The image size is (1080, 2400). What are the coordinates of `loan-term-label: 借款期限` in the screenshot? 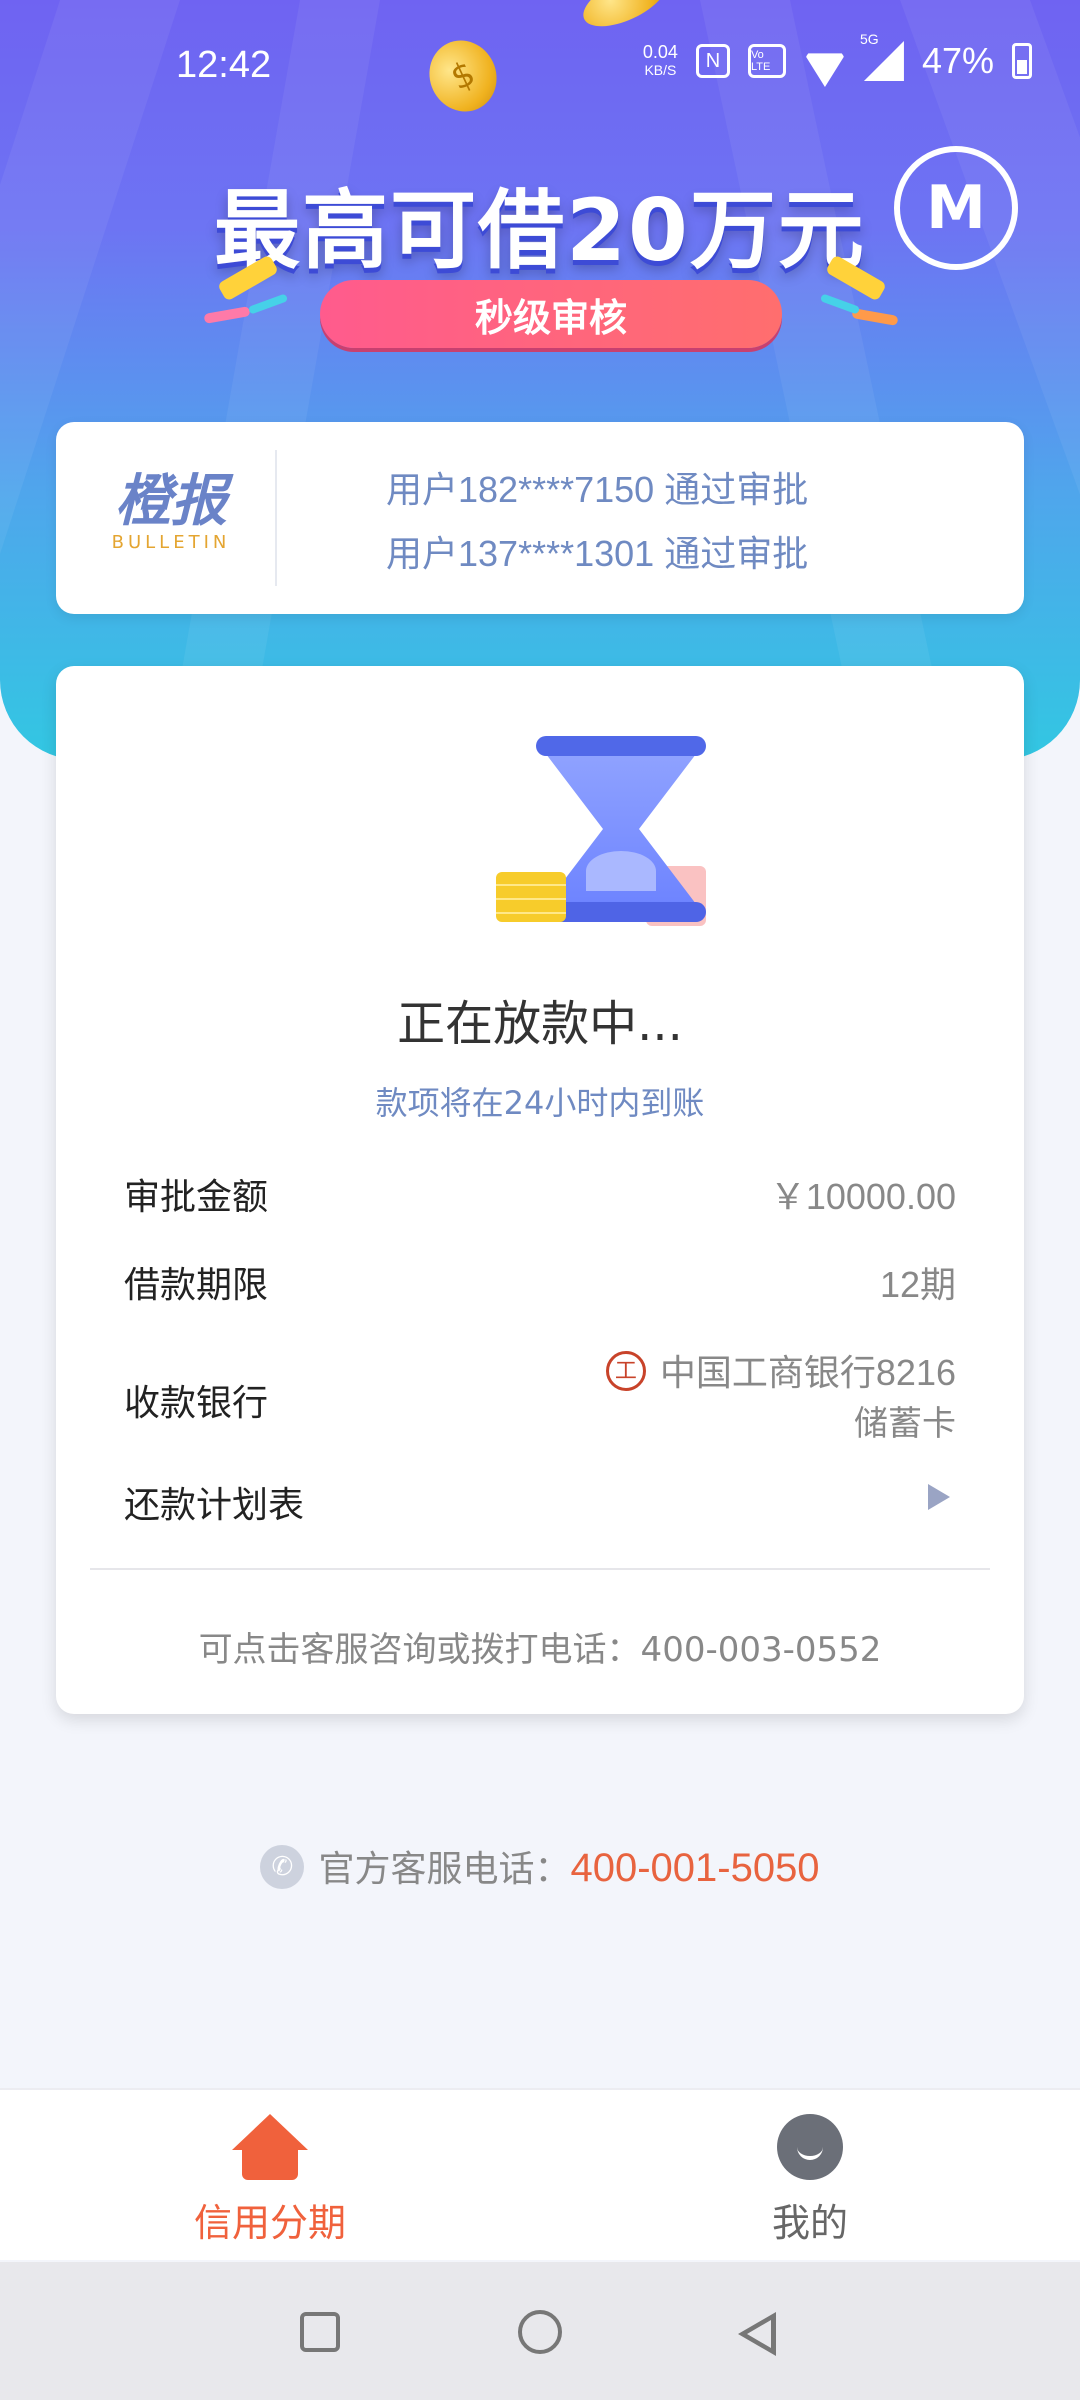 It's located at (196, 1285).